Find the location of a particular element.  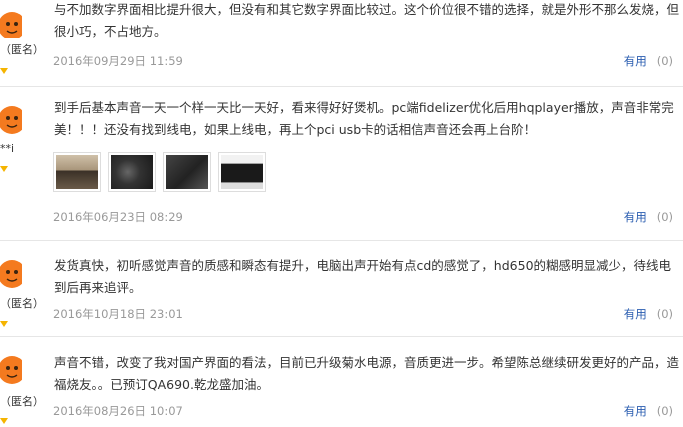

review-time: 2016年09月29日 11:59 is located at coordinates (118, 61).